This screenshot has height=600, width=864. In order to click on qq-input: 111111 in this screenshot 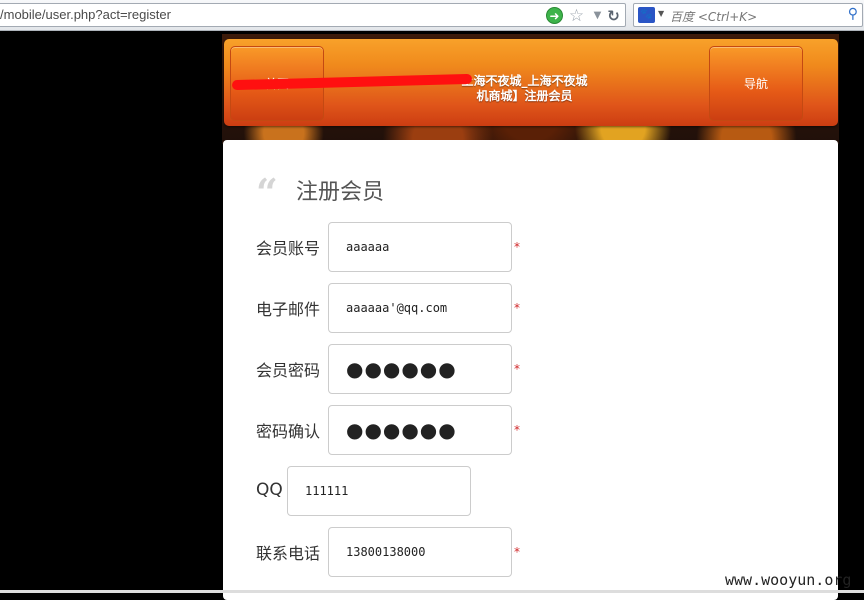, I will do `click(379, 491)`.